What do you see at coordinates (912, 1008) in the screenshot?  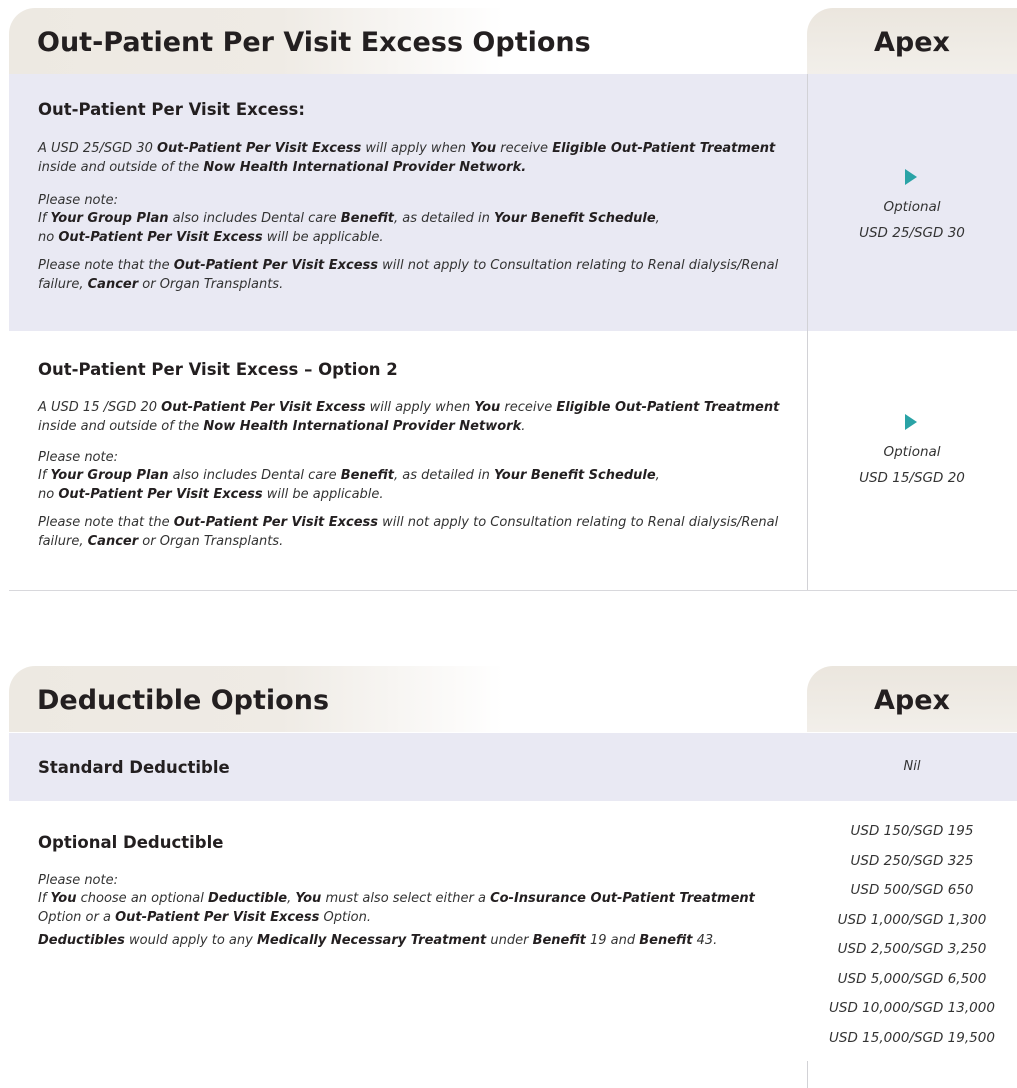 I see `deductible-value: USD 10,000/SGD 13,000` at bounding box center [912, 1008].